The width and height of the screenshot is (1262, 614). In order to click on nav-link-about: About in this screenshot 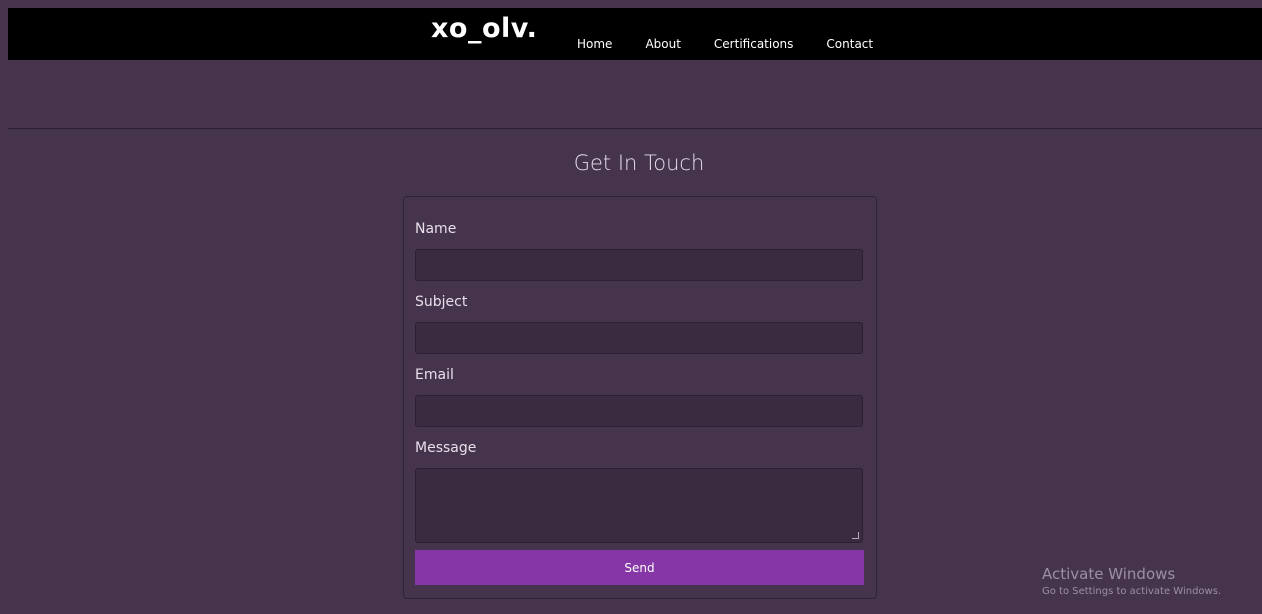, I will do `click(662, 44)`.